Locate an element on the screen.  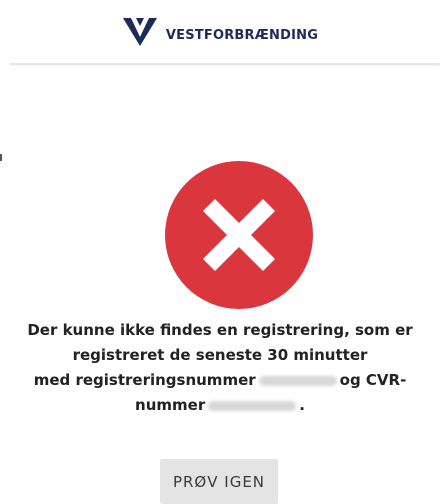
app-header: VESTFORBRÆNDING is located at coordinates (220, 32).